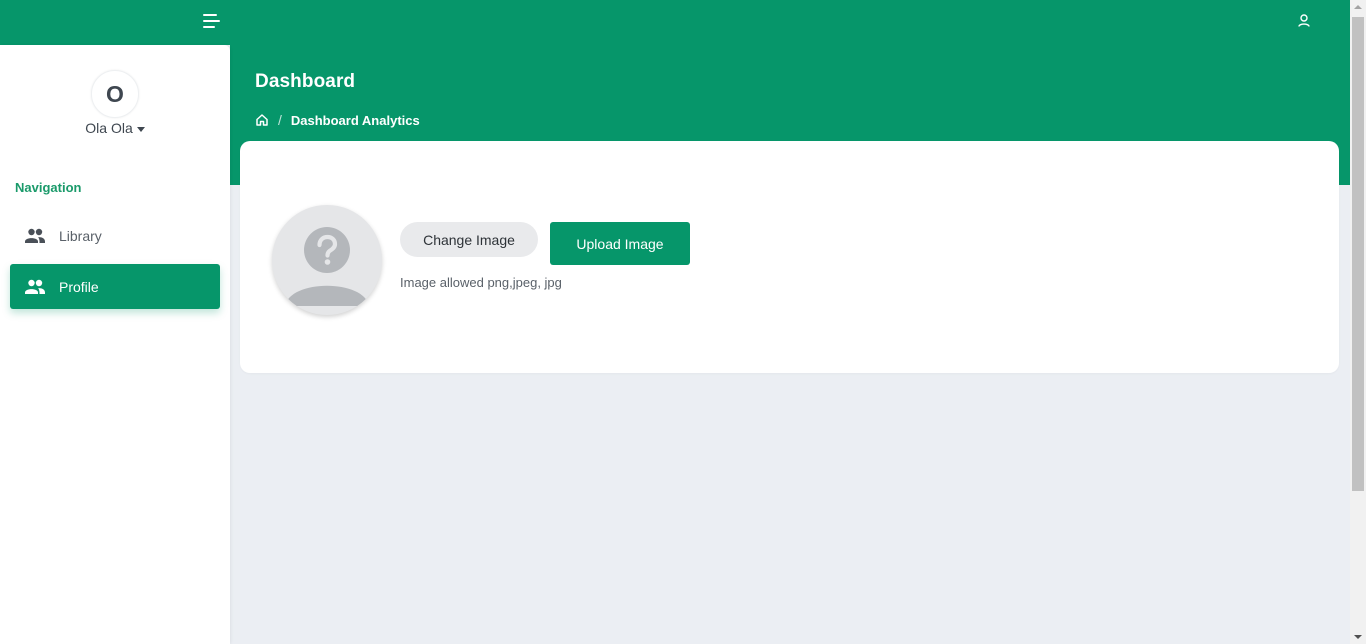 Image resolution: width=1366 pixels, height=644 pixels. I want to click on sidebar-item-label: Library, so click(80, 235).